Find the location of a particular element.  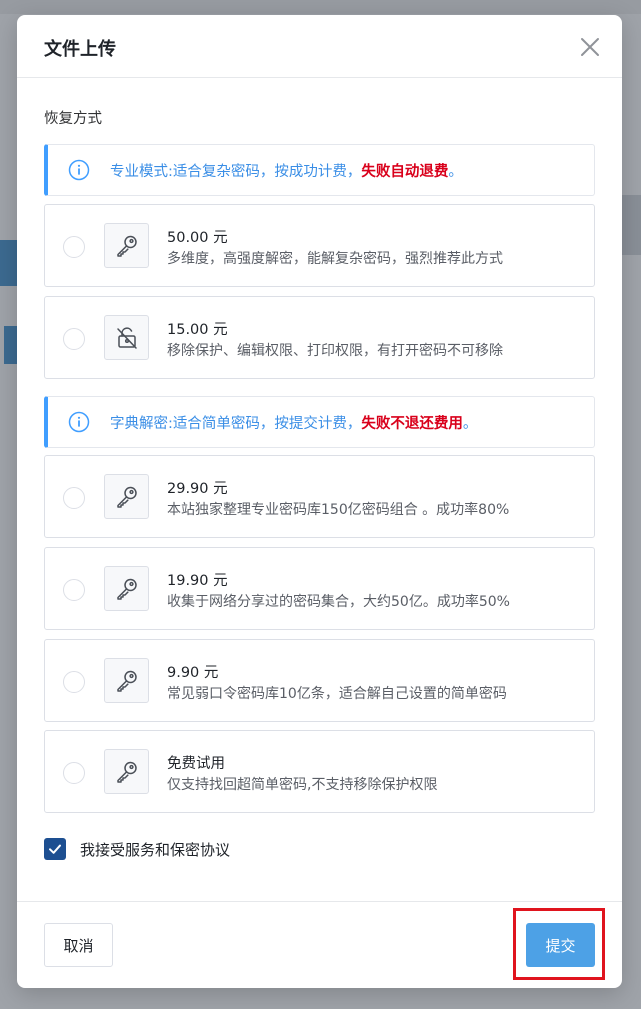

option-price: 50.00 元 is located at coordinates (197, 238).